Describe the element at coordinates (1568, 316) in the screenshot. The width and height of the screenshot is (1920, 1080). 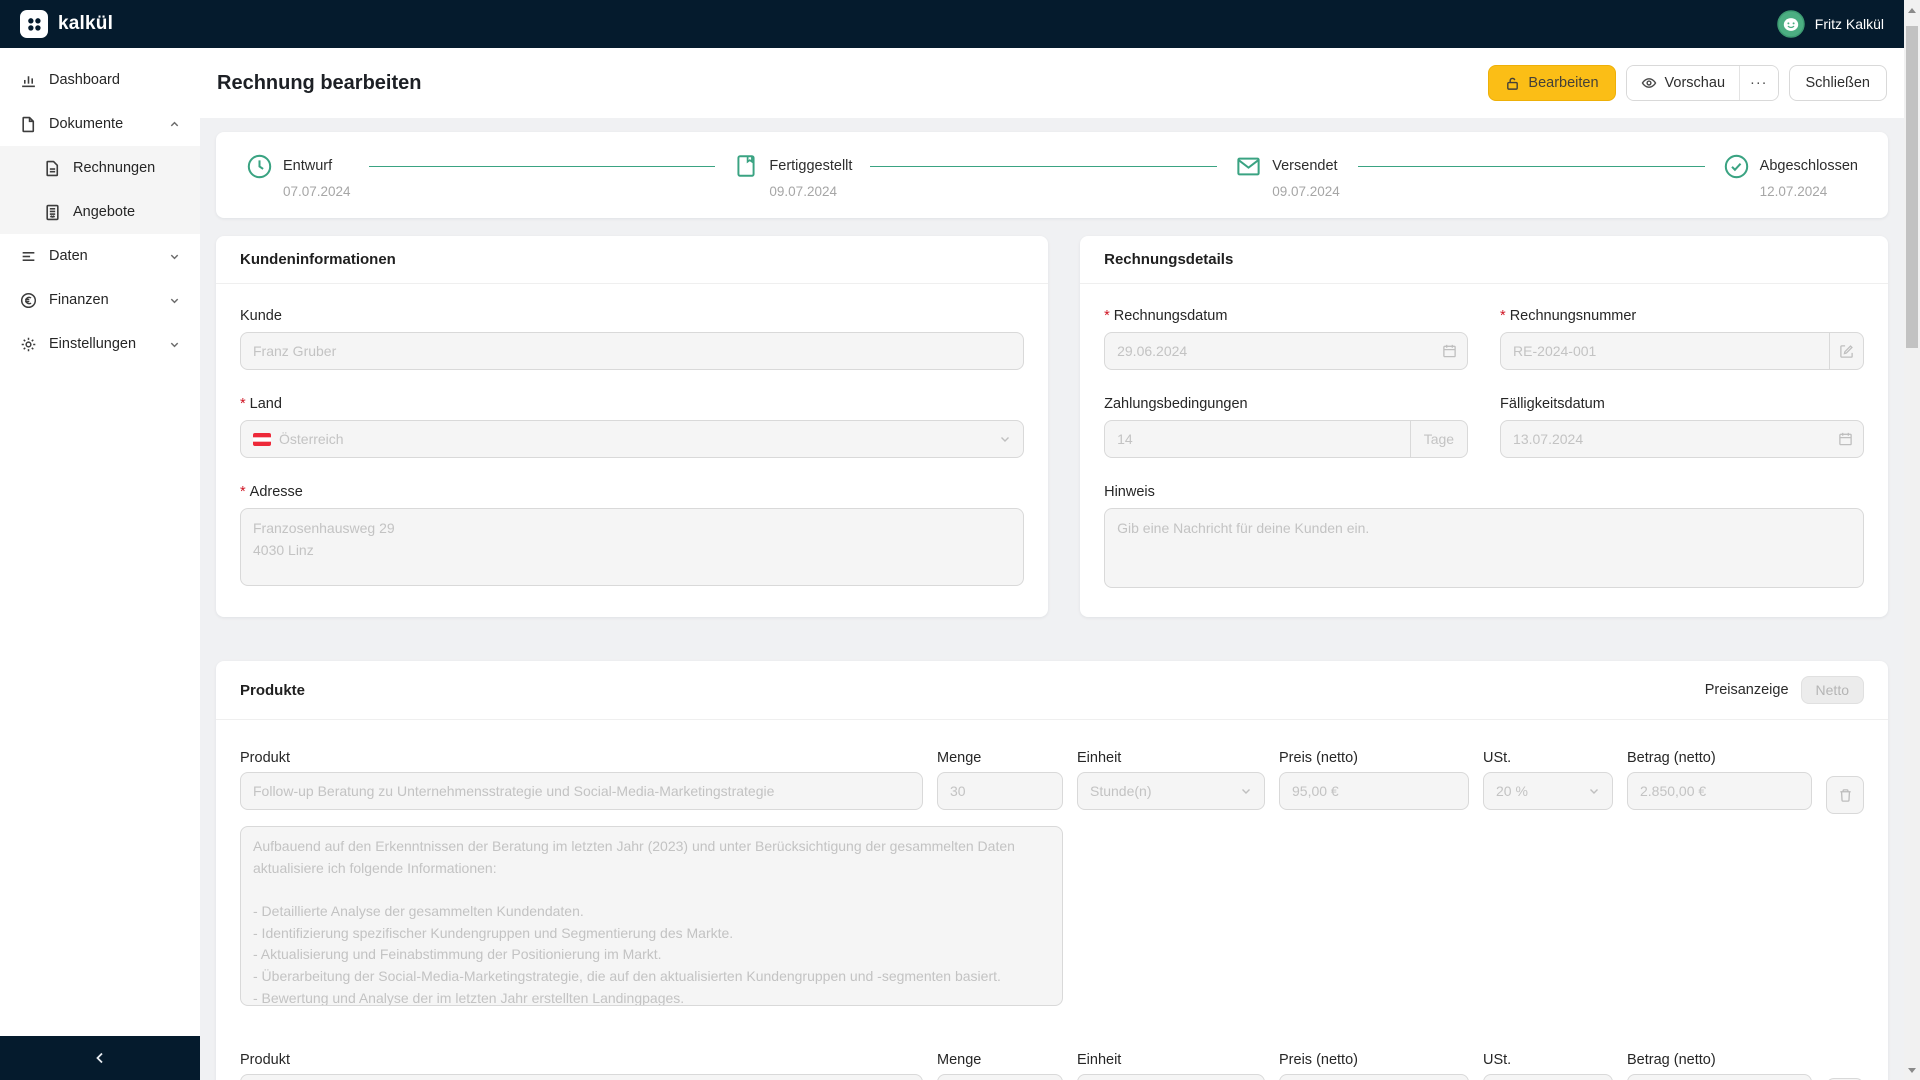
I see `rechnungsnummer-label: * Rechnungsnummer` at that location.